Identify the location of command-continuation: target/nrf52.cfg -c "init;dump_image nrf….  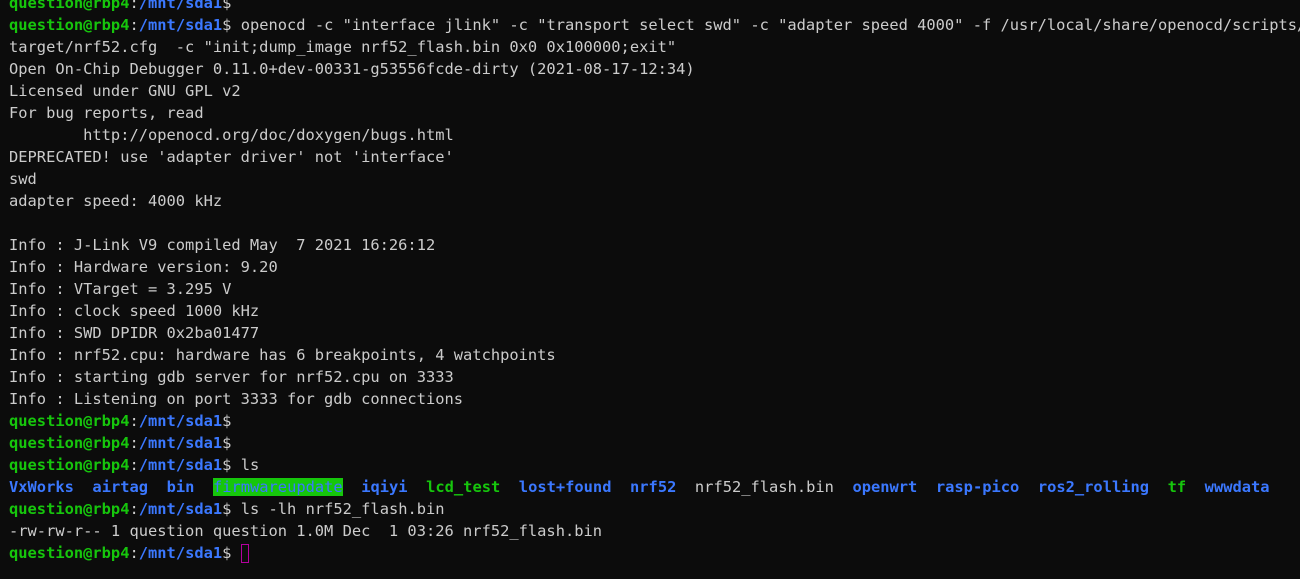
(343, 47).